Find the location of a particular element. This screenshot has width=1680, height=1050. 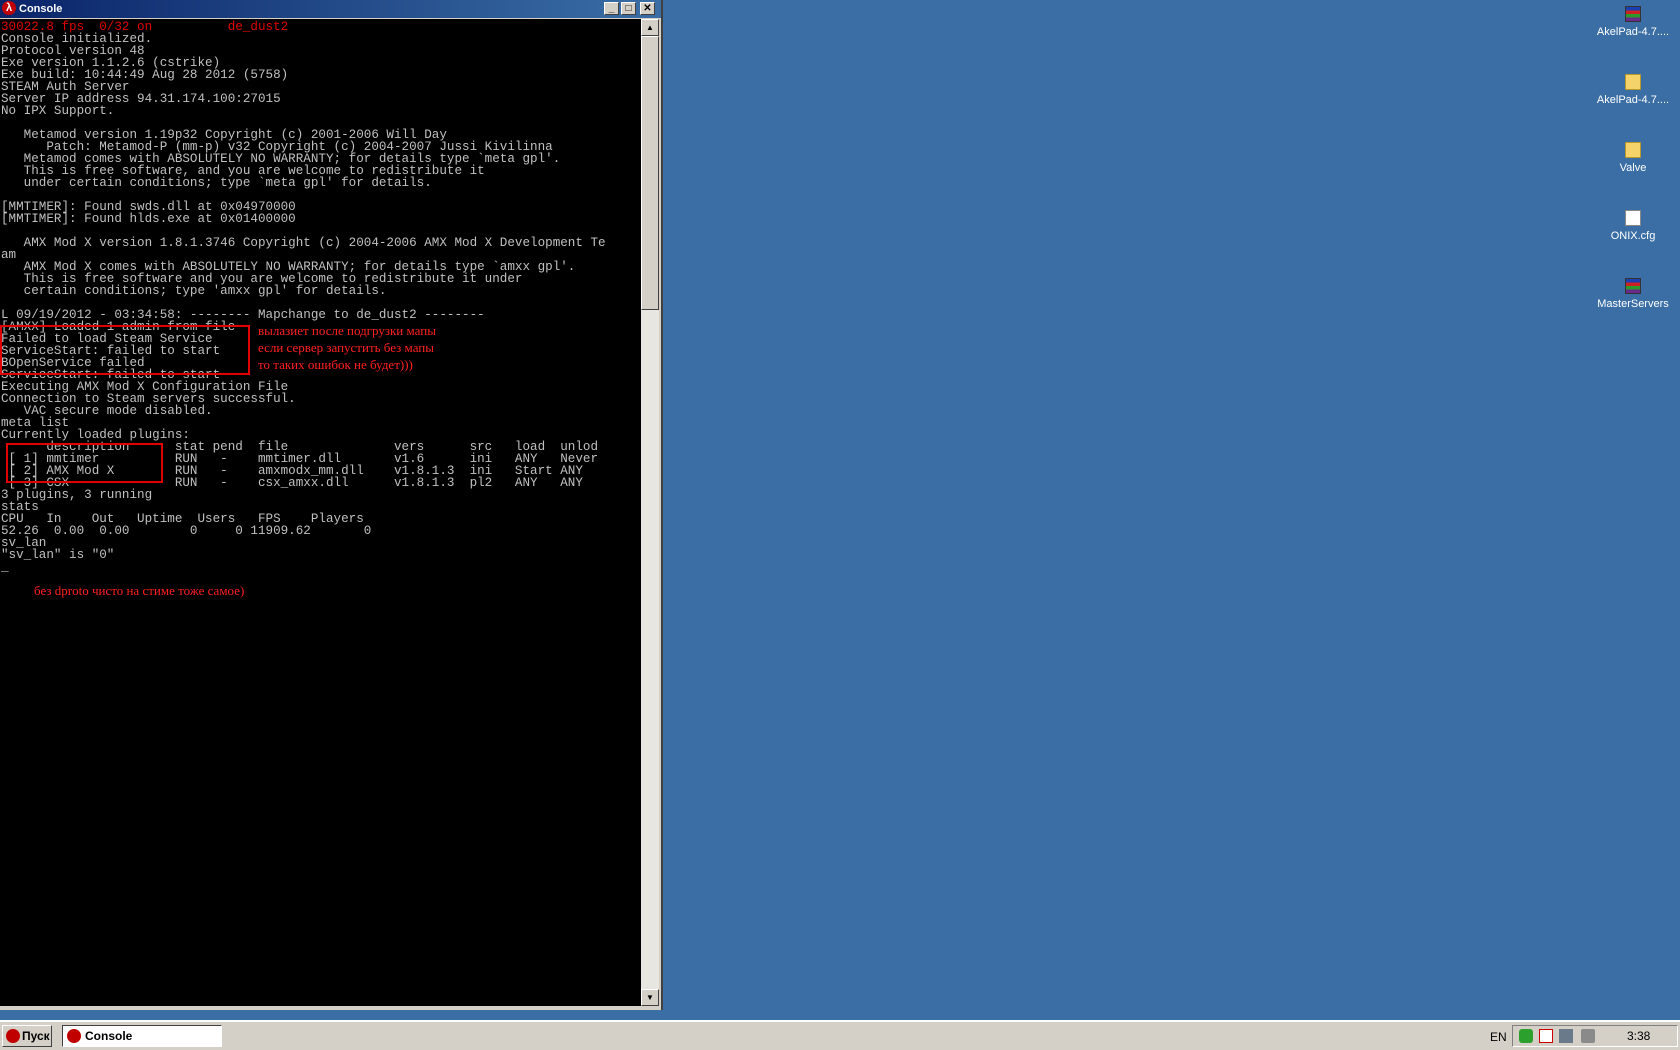

minimize-icon: _ is located at coordinates (611, 8).